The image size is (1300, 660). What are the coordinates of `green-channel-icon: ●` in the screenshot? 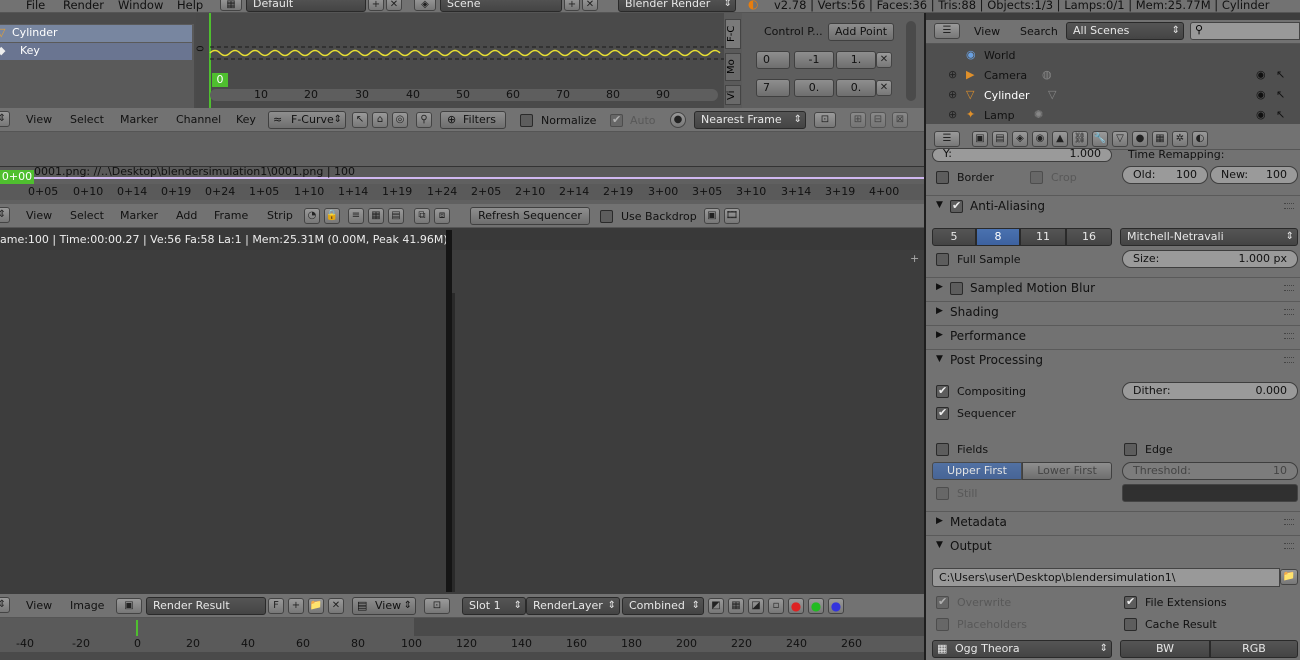 It's located at (816, 606).